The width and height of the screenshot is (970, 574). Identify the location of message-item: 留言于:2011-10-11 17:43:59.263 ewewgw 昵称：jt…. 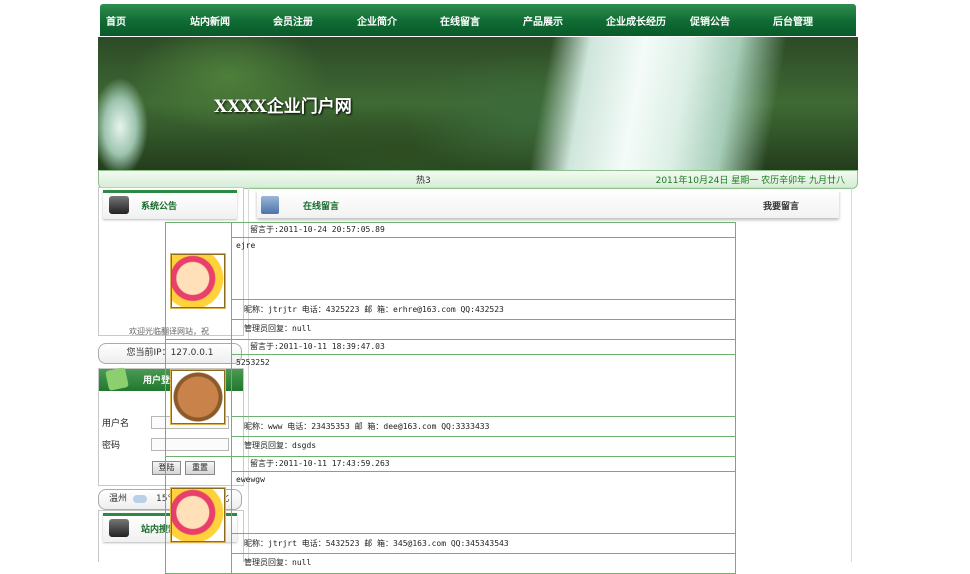
(450, 515).